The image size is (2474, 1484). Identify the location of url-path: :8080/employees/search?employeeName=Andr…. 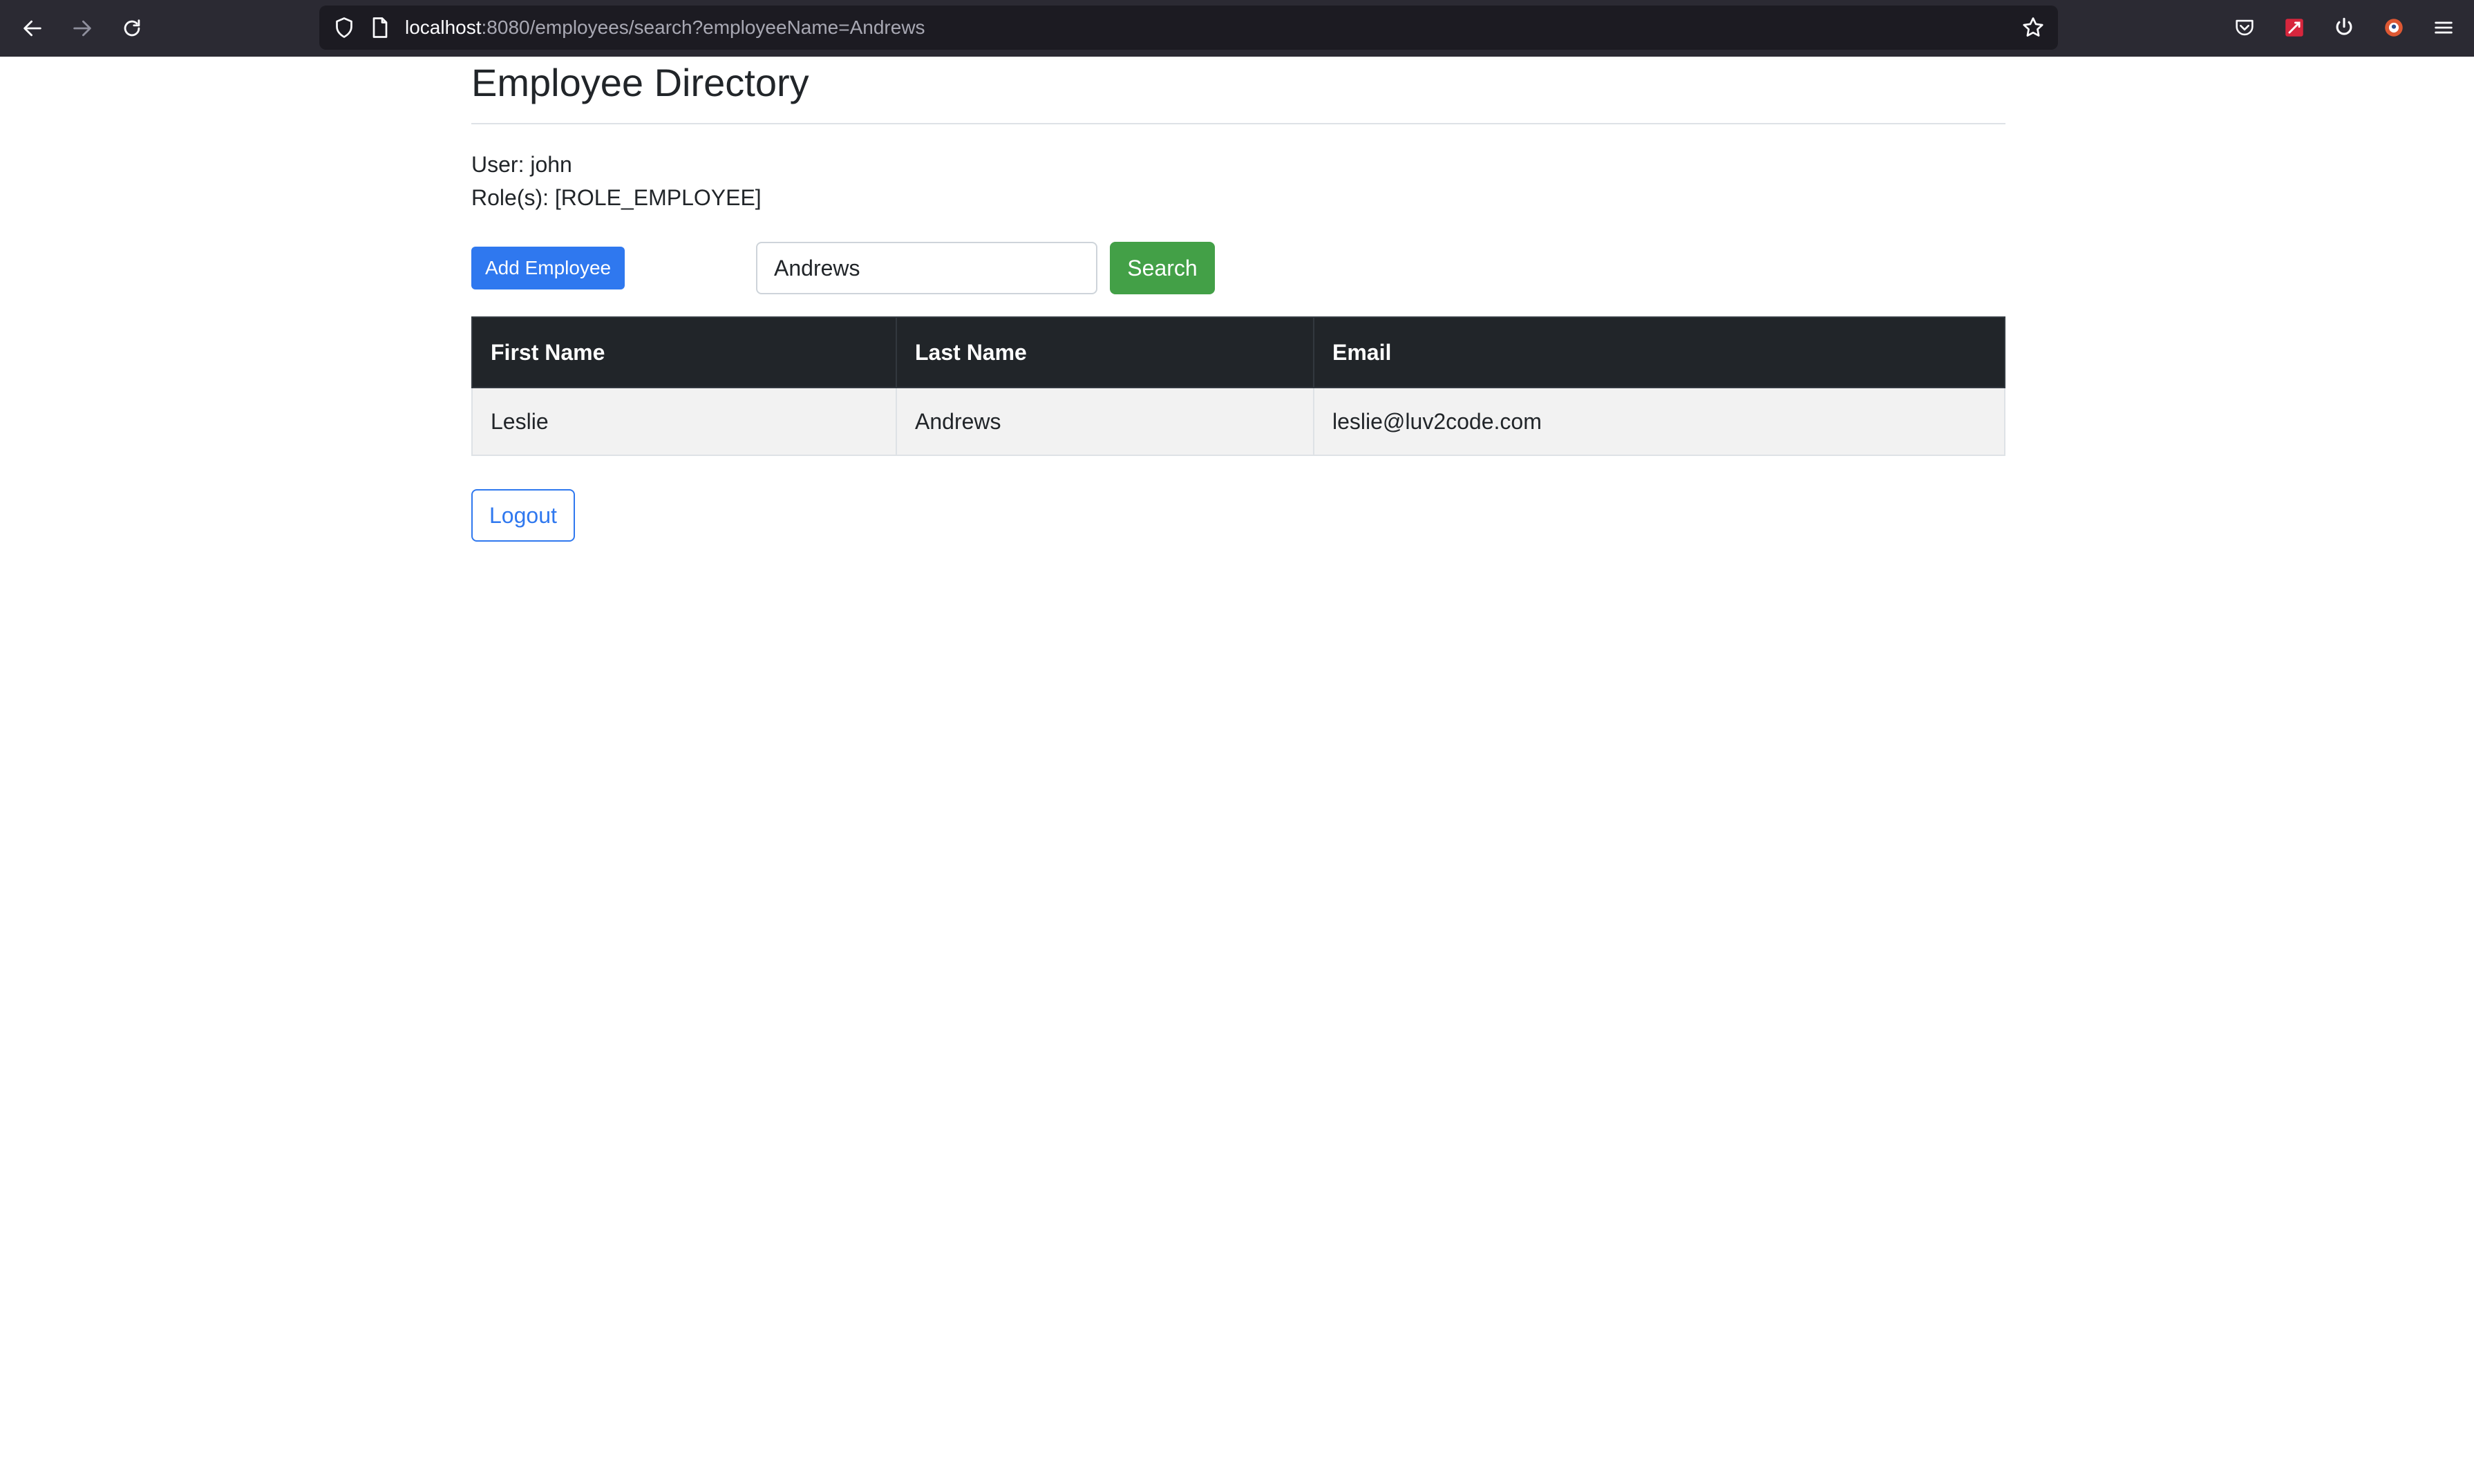
(703, 27).